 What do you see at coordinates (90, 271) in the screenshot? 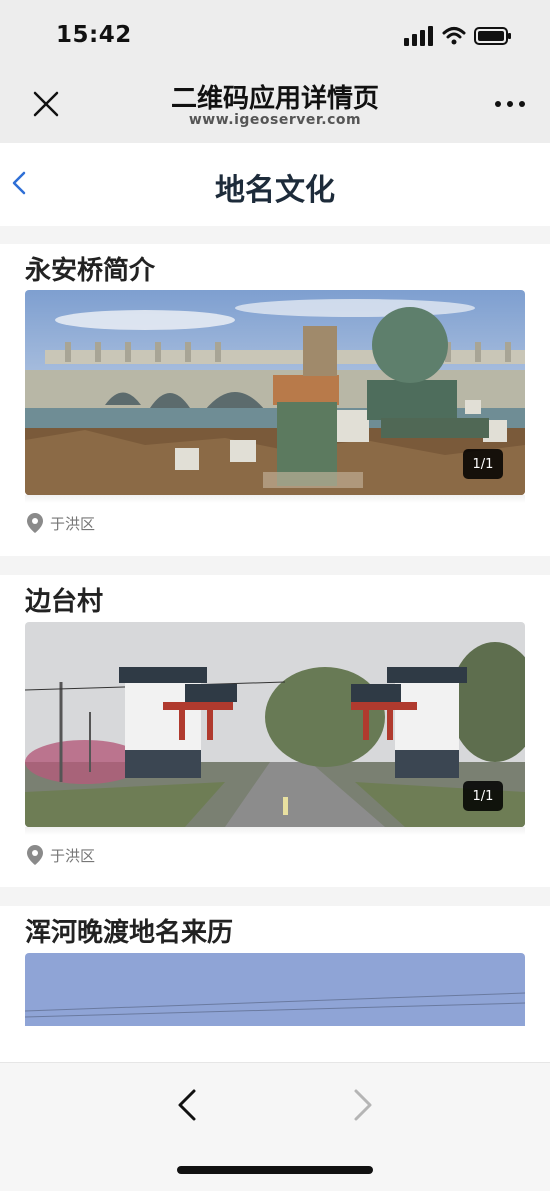
I see `card-title: 永安桥简介` at bounding box center [90, 271].